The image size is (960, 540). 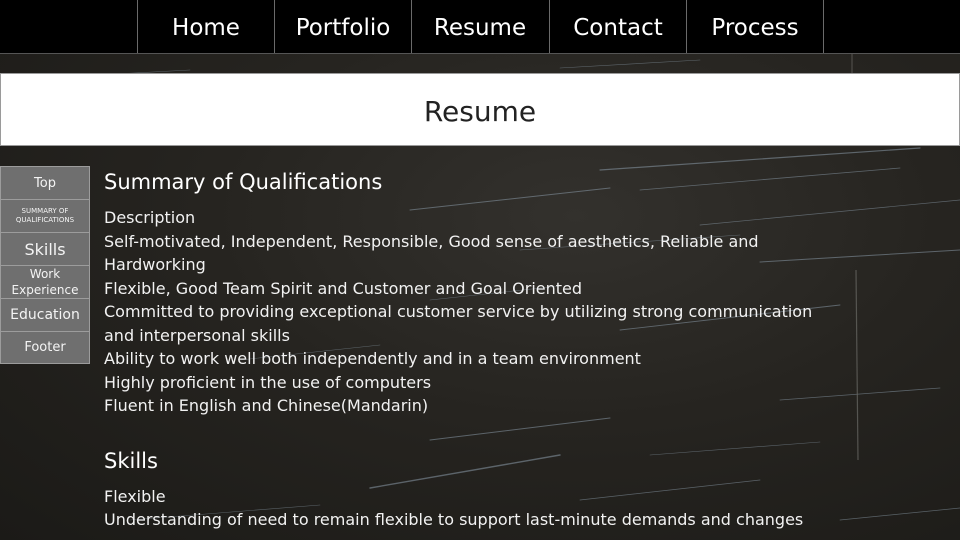 I want to click on sidebar-item-summary: SUMMARY OF QUALIFICATIONS, so click(x=45, y=215).